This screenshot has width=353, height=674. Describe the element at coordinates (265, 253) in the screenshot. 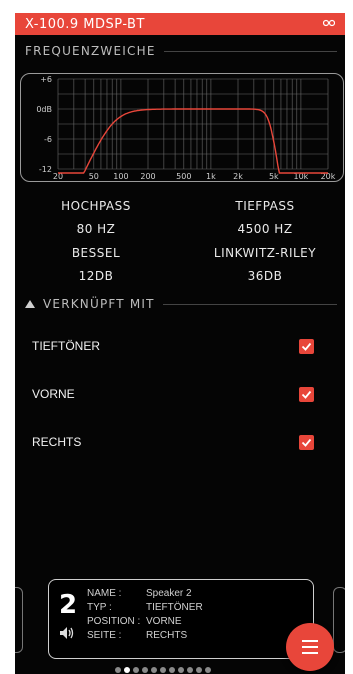

I see `lowpass-type: LINKWITZ-RILEY` at that location.